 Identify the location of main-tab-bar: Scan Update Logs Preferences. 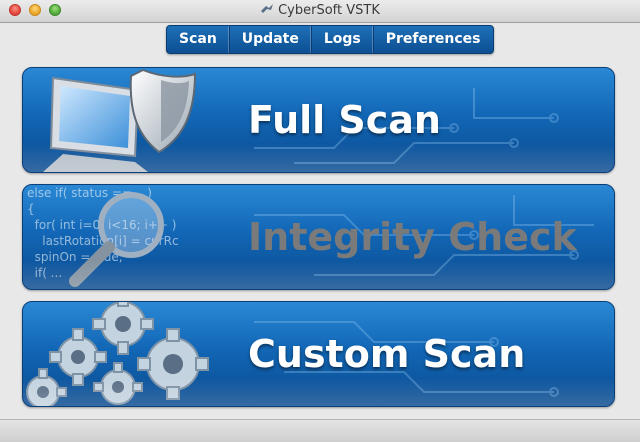
(330, 39).